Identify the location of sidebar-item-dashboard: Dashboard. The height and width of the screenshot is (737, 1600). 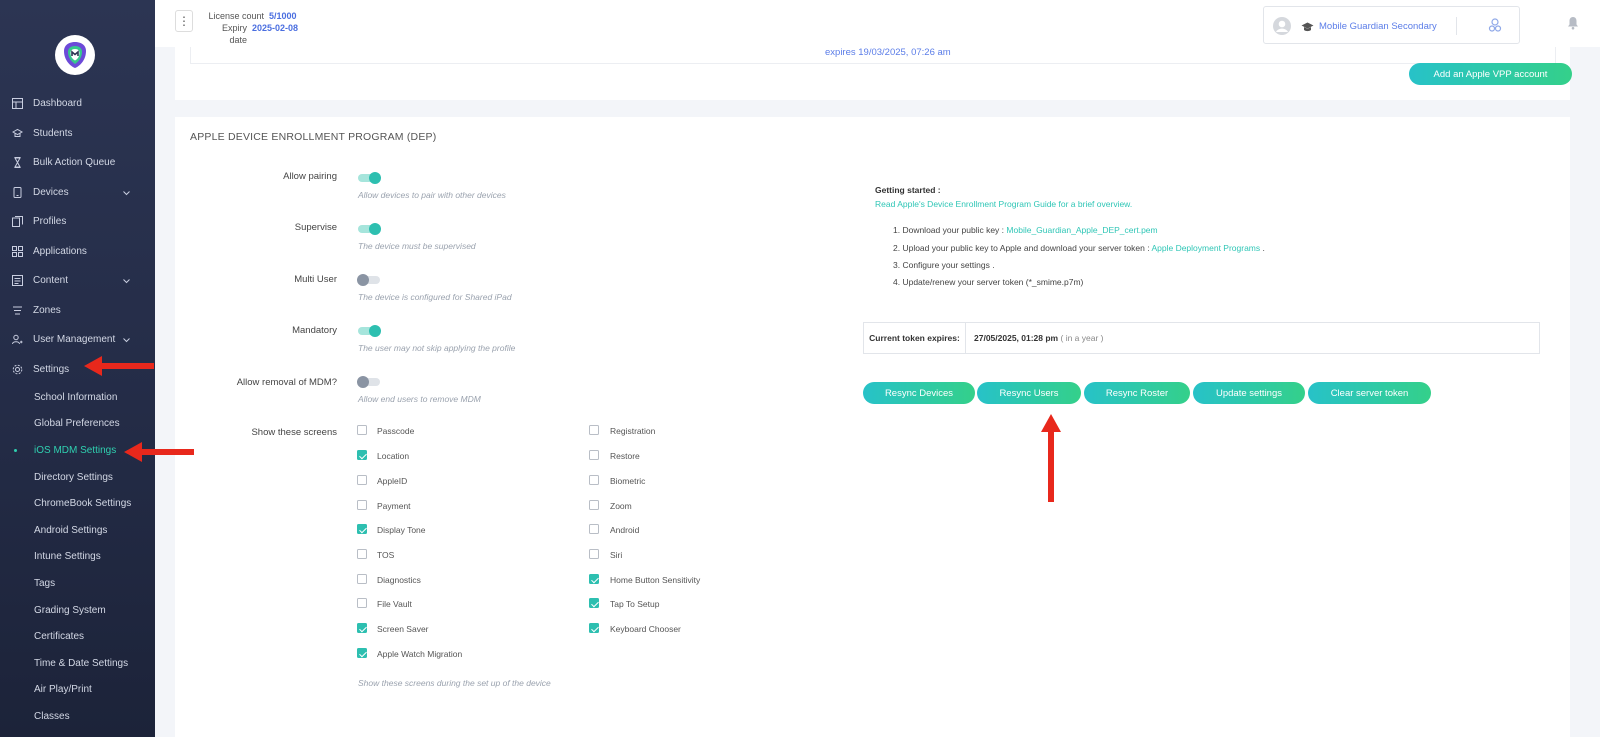
(77, 104).